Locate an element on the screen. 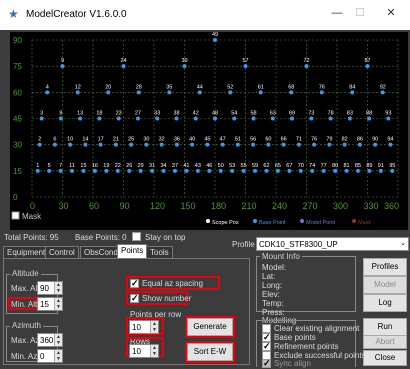 This screenshot has width=410, height=369. altitude-group-title: Altitude is located at coordinates (25, 273).